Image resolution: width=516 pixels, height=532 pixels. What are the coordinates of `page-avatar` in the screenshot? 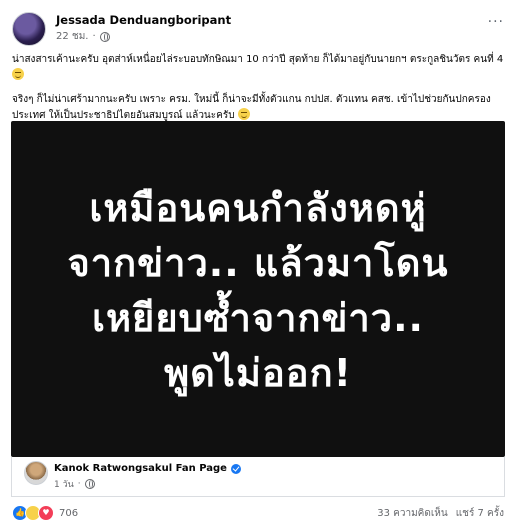 It's located at (36, 473).